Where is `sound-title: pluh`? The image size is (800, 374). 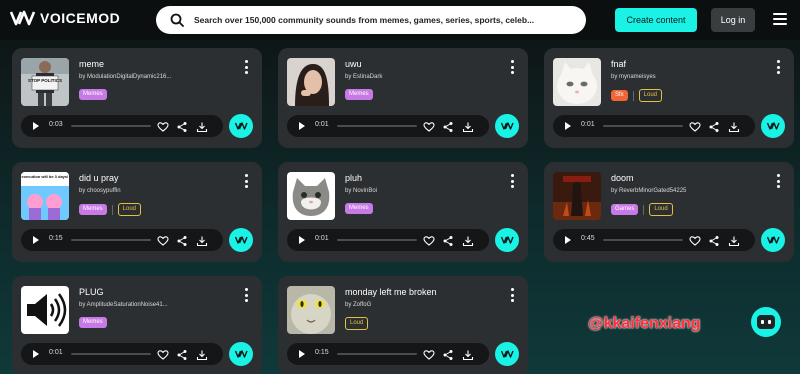 sound-title: pluh is located at coordinates (353, 178).